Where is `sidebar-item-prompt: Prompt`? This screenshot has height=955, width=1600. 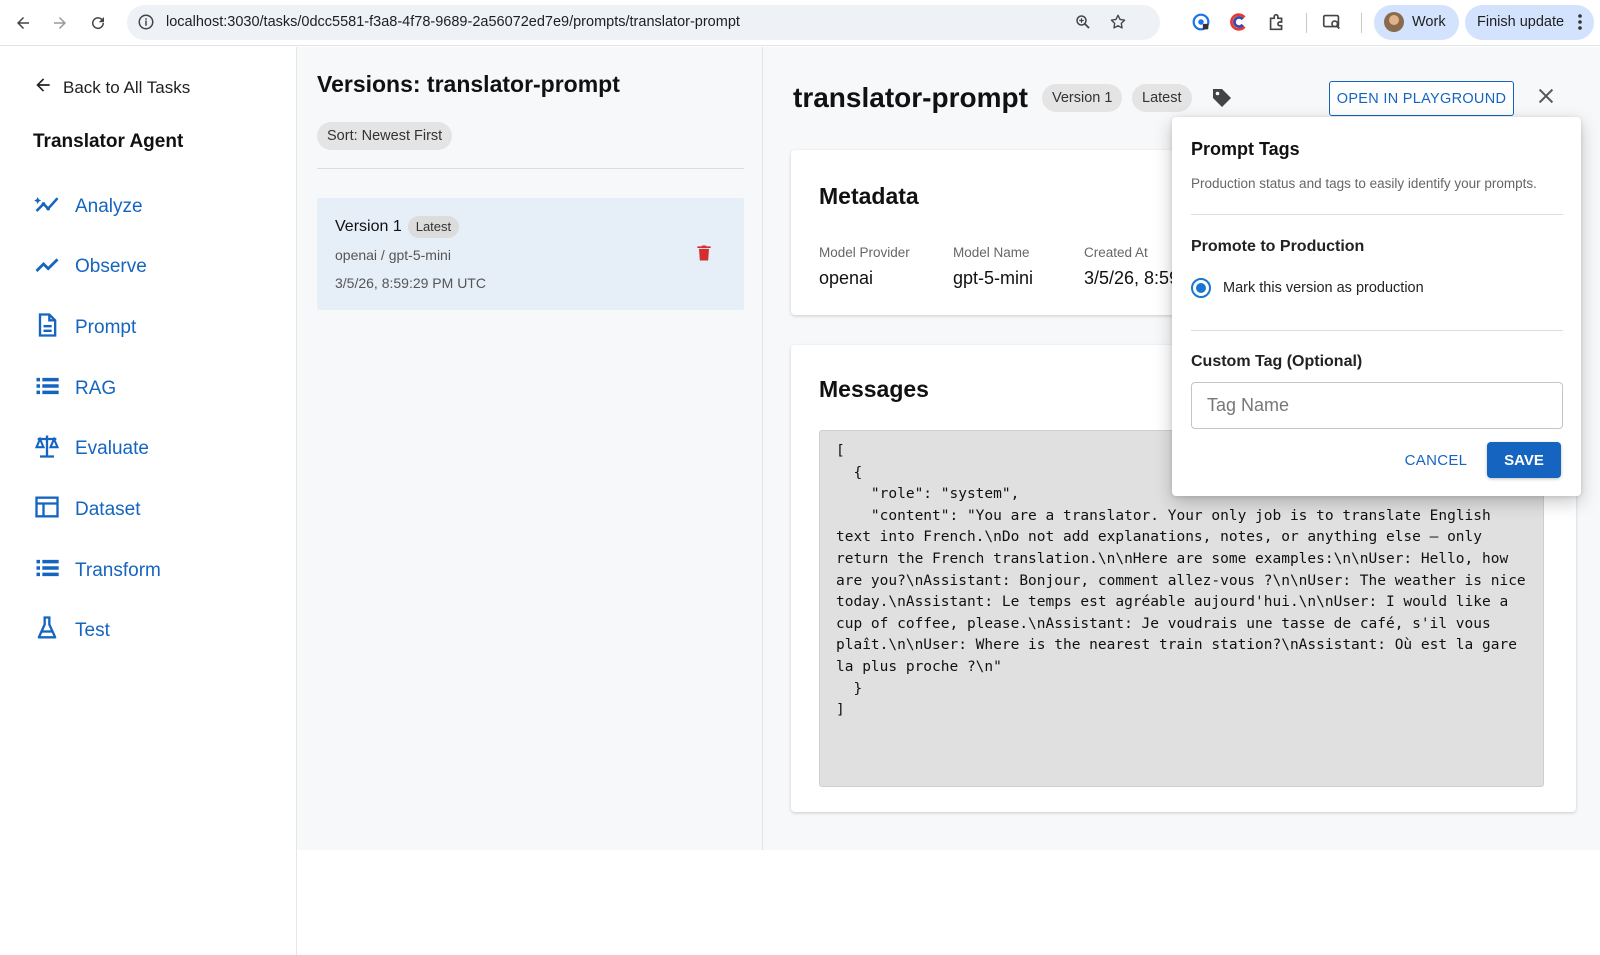 sidebar-item-prompt: Prompt is located at coordinates (84, 328).